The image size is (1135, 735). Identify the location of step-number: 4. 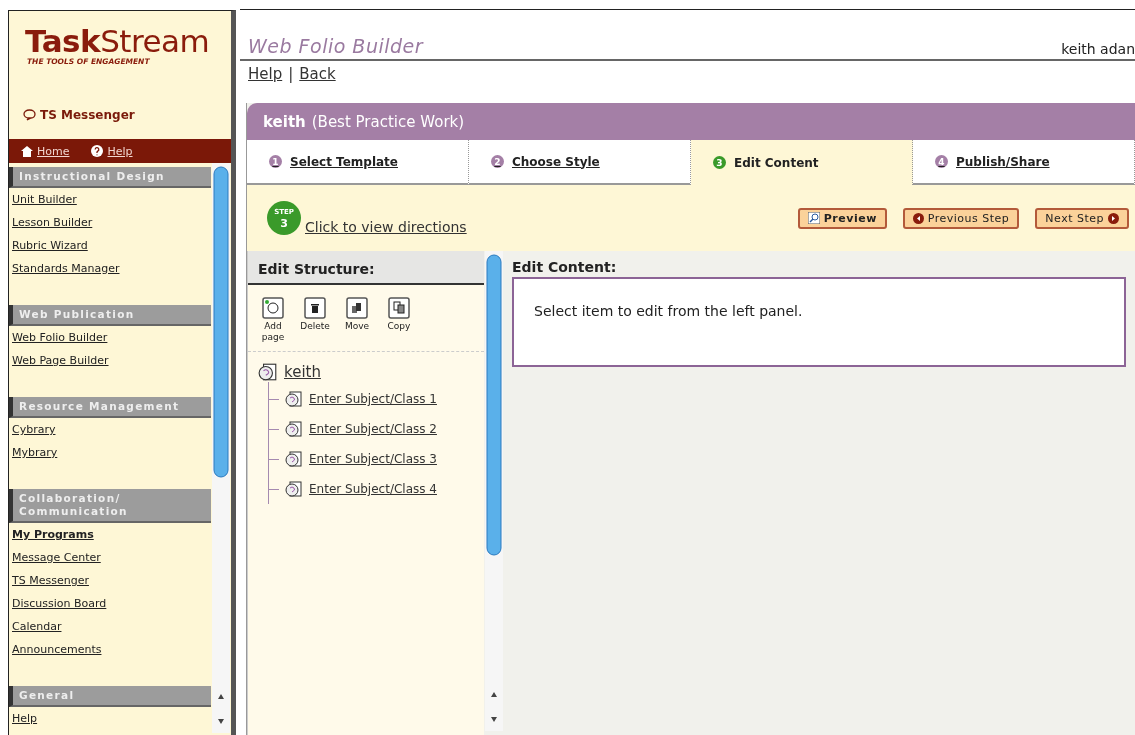
(941, 161).